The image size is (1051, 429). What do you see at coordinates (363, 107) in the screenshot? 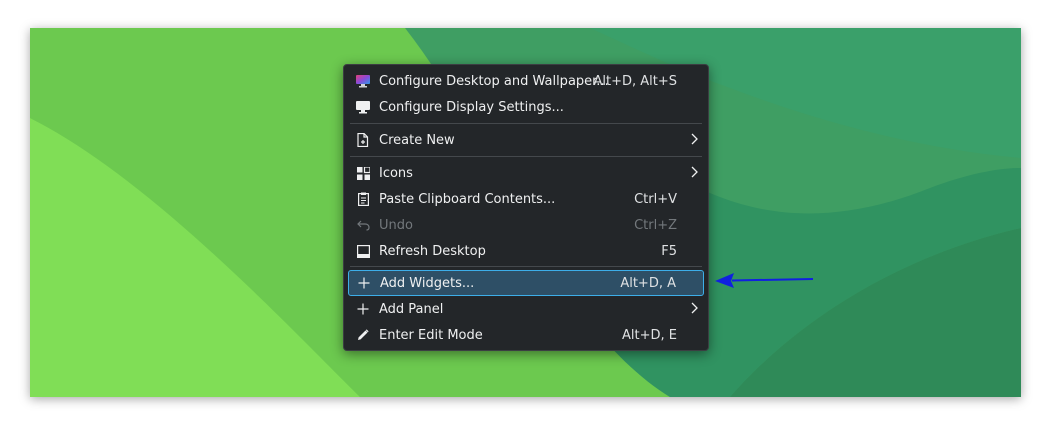
I see `display-icon` at bounding box center [363, 107].